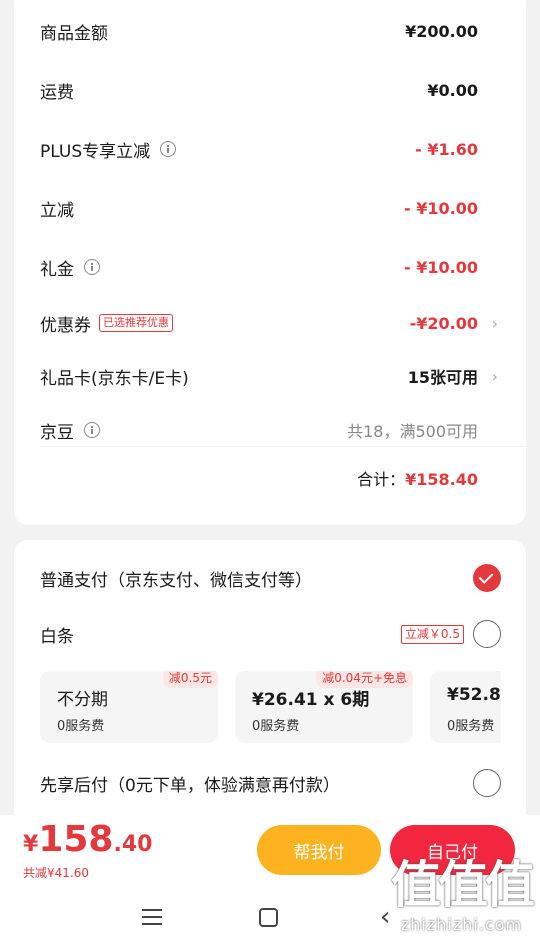 The height and width of the screenshot is (950, 540). I want to click on baitiao-discount-tag: 立减￥0.5, so click(432, 634).